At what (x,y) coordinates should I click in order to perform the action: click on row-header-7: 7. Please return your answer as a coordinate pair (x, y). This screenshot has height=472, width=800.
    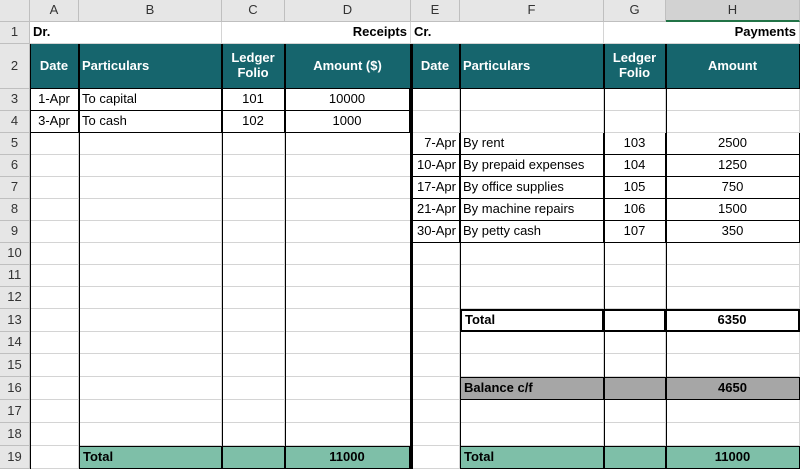
    Looking at the image, I should click on (15, 188).